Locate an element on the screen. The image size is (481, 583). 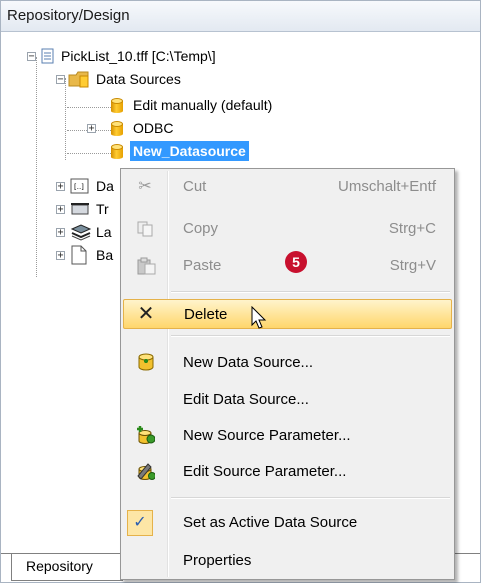
paste-icon is located at coordinates (146, 266).